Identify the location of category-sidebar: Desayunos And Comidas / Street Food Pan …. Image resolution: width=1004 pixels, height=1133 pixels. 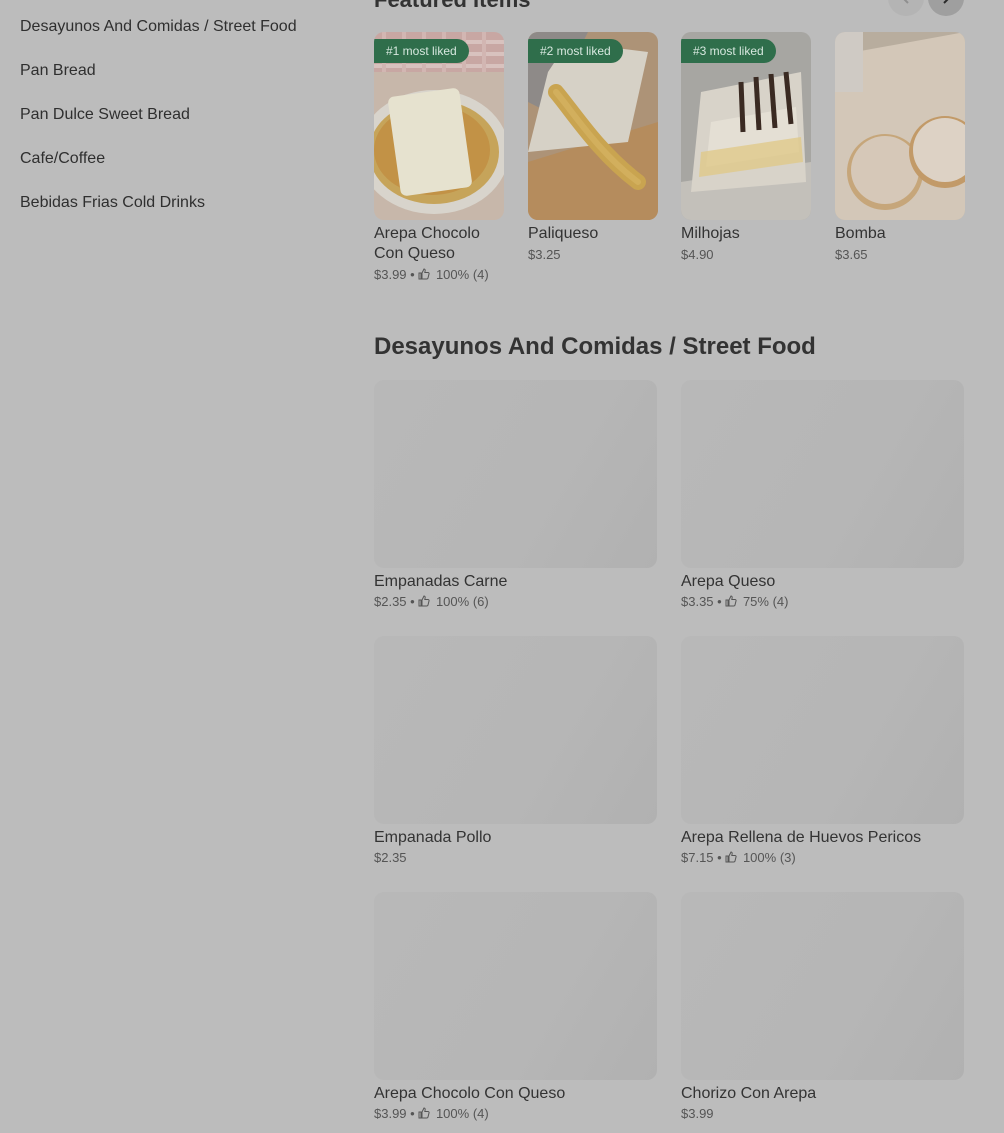
(185, 126).